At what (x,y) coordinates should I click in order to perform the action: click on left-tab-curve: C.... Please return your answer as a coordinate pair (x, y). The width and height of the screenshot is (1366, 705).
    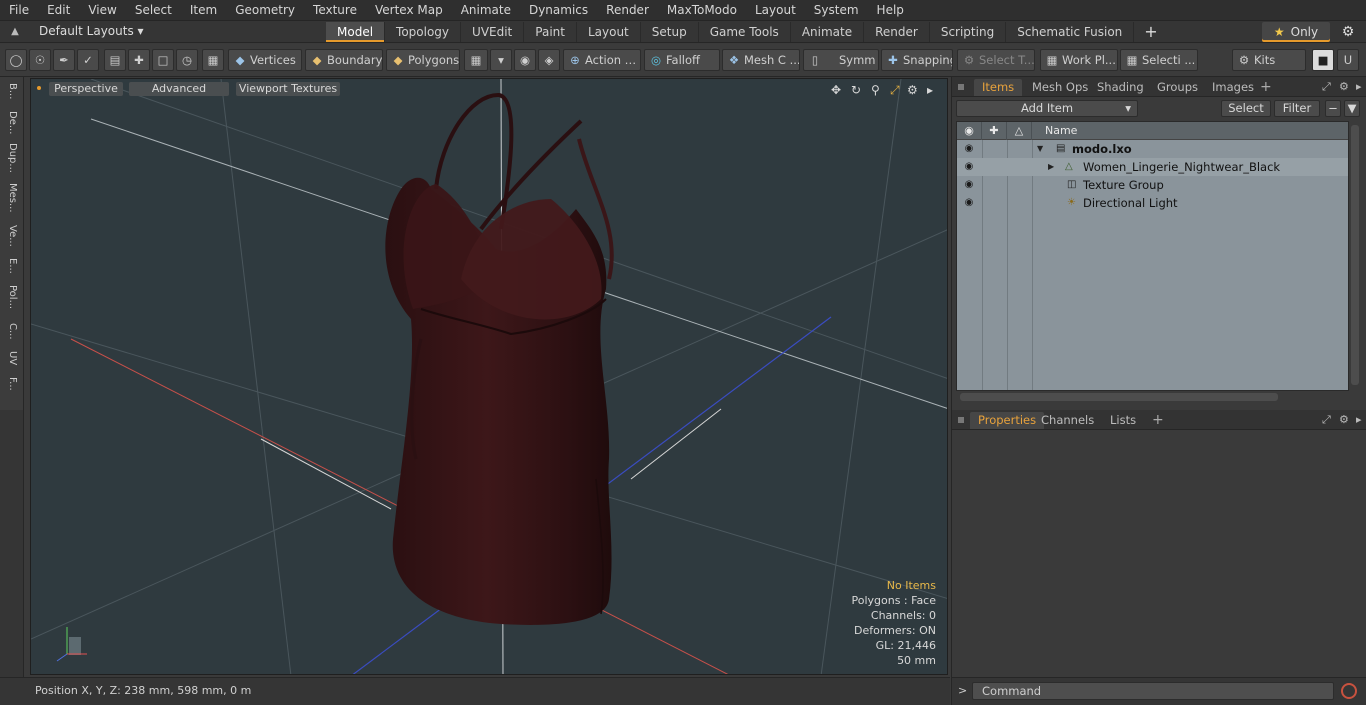
    Looking at the image, I should click on (12, 331).